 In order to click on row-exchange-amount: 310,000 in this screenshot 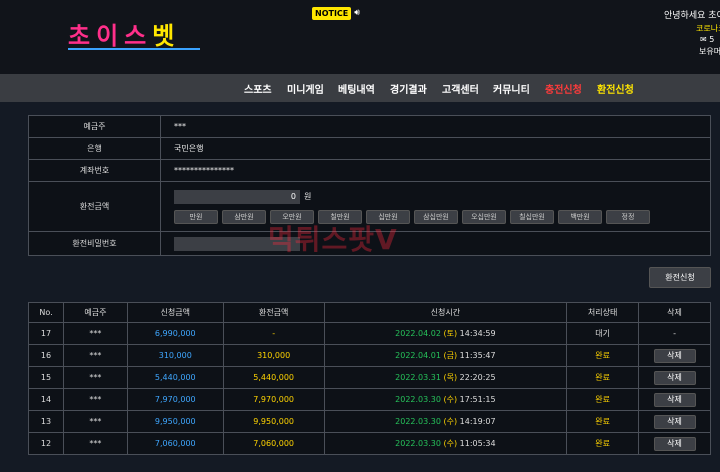, I will do `click(273, 355)`.